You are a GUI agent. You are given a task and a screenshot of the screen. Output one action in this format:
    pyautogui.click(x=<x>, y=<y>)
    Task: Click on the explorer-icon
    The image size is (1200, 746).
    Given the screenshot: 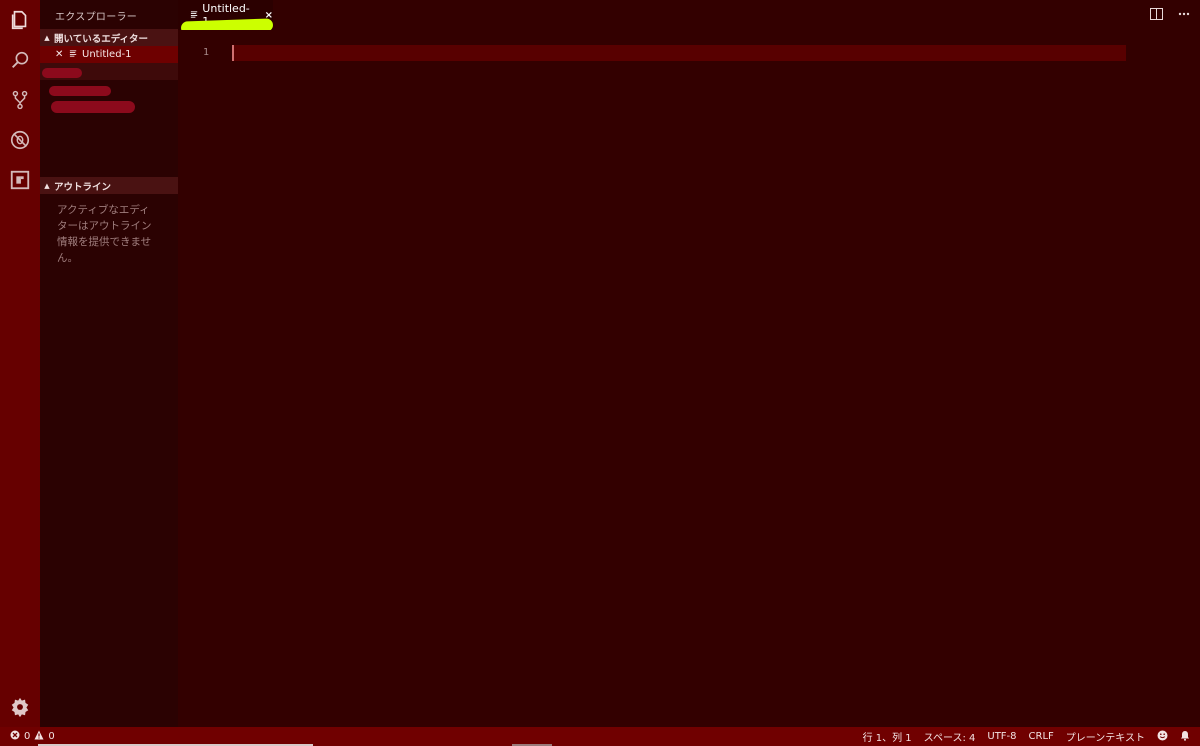 What is the action you would take?
    pyautogui.click(x=20, y=20)
    